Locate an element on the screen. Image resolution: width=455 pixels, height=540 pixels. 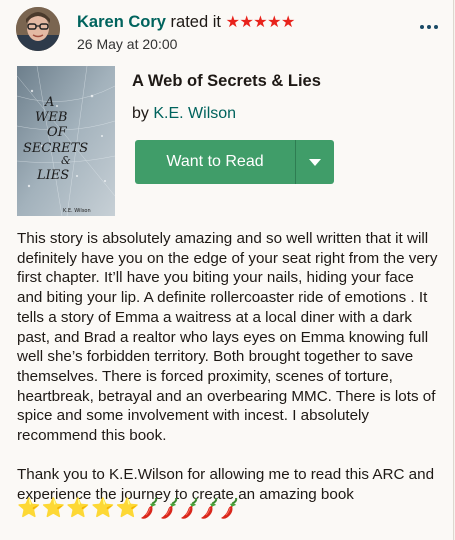
svg-text: WEB is located at coordinates (51, 117).